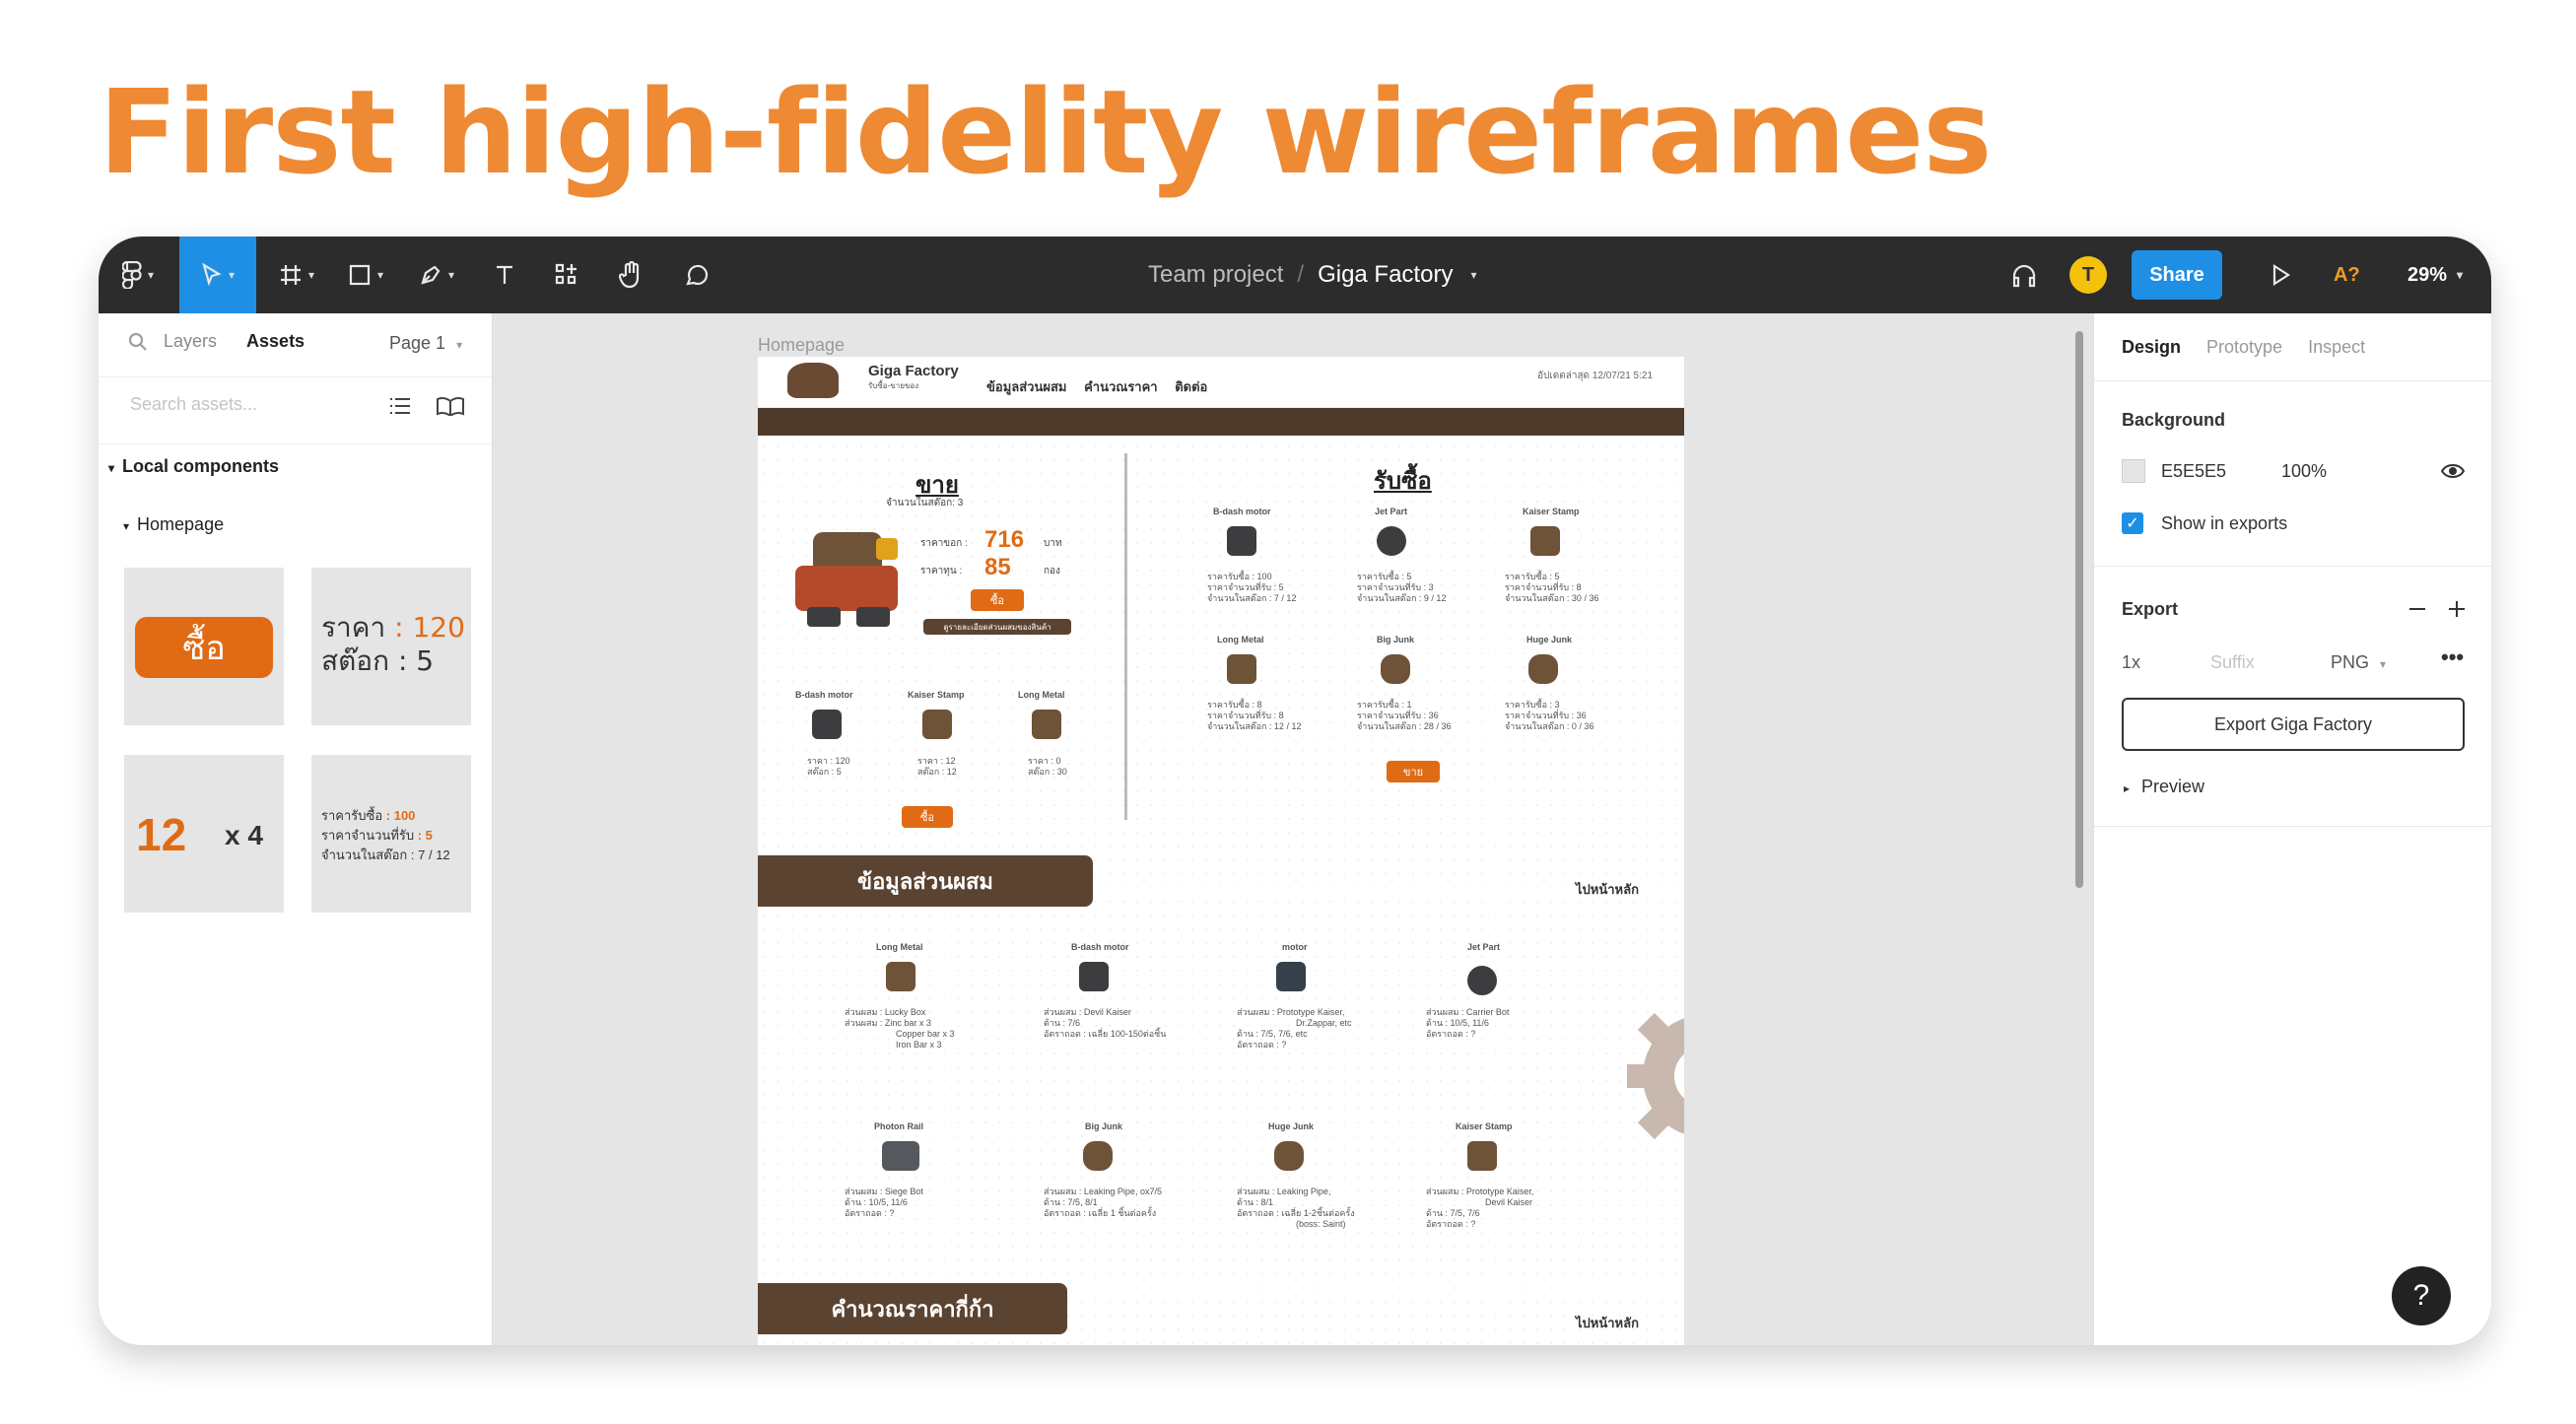  I want to click on metal-icon, so click(1241, 669).